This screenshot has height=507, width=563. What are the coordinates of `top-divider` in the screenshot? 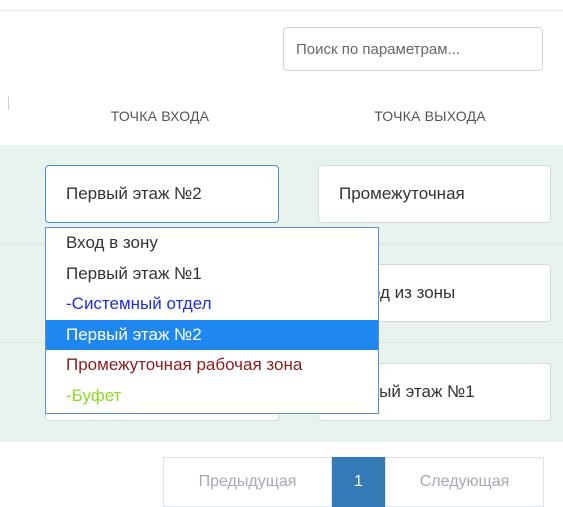 It's located at (281, 10).